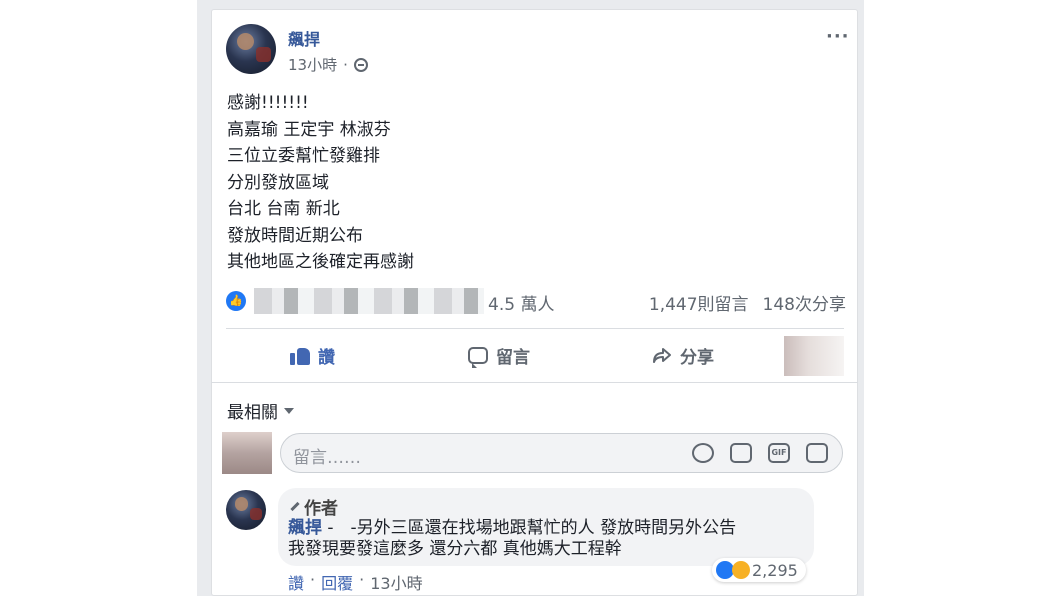  I want to click on comment-time: 13小時, so click(396, 582).